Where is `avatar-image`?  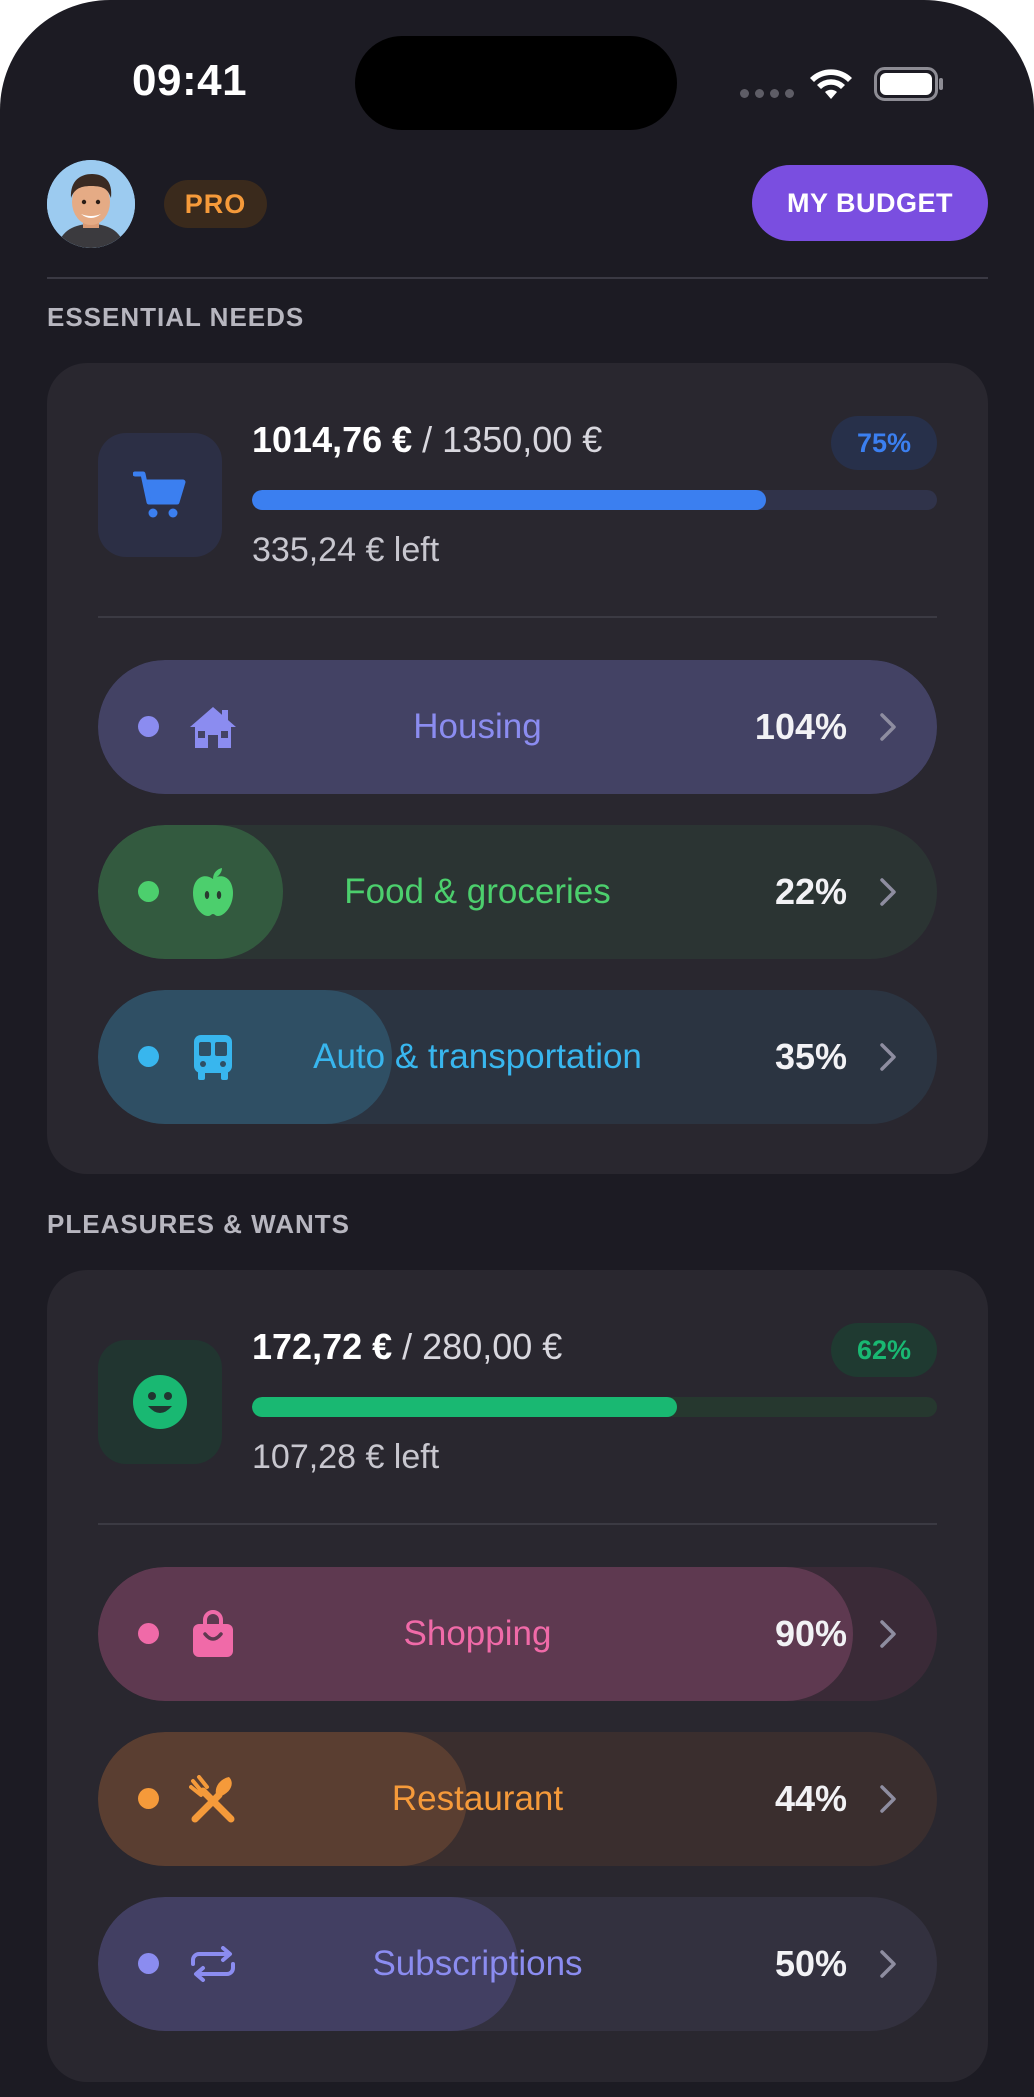 avatar-image is located at coordinates (91, 204).